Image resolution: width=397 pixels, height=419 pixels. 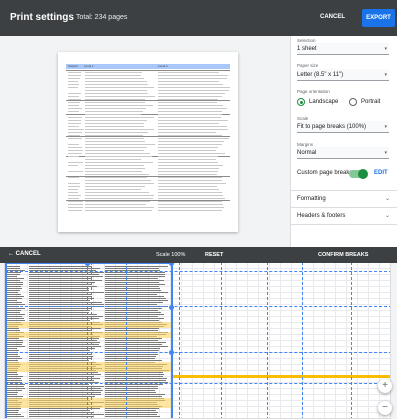 I want to click on landscape-radio, so click(x=301, y=102).